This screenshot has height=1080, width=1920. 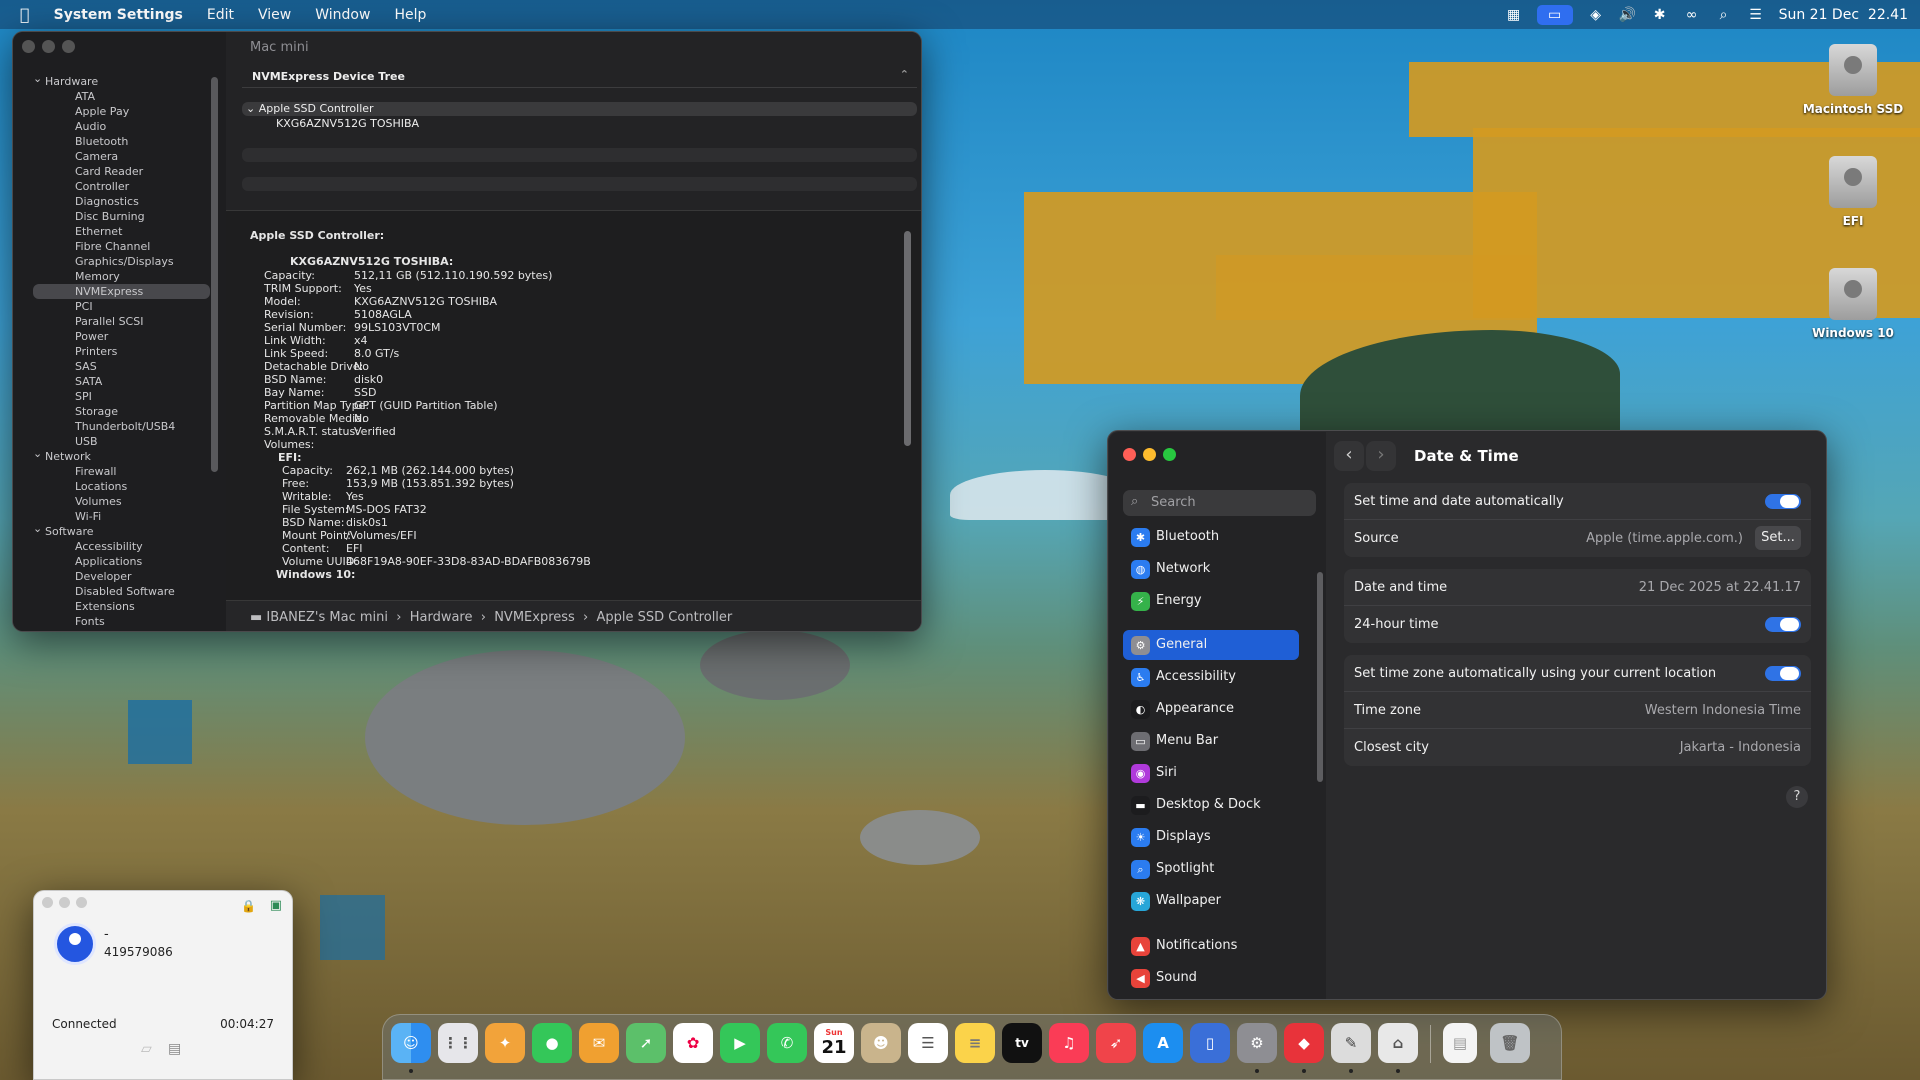 What do you see at coordinates (1219, 503) in the screenshot?
I see `search-input: ⌕ Search` at bounding box center [1219, 503].